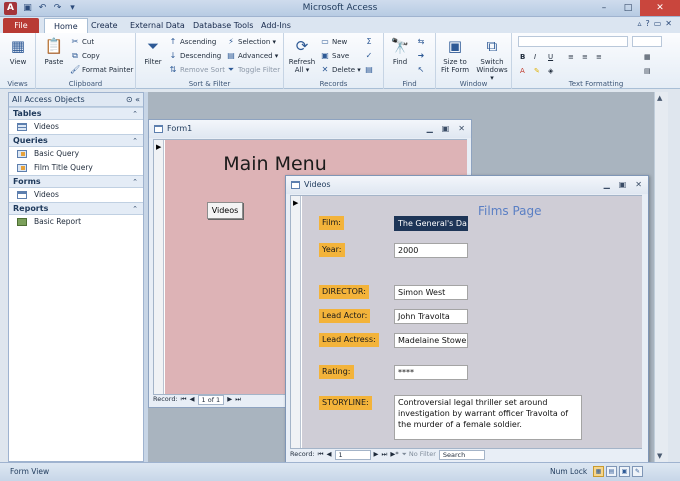 The image size is (680, 481). What do you see at coordinates (419, 454) in the screenshot?
I see `no-filter-button: ⏷ No Filter` at bounding box center [419, 454].